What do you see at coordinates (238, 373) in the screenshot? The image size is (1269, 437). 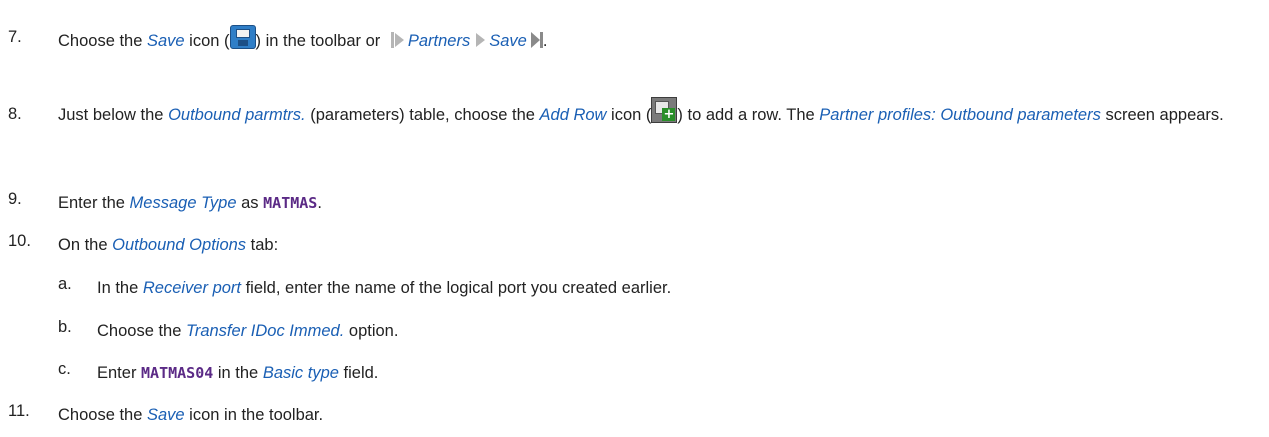 I see `text: in the` at bounding box center [238, 373].